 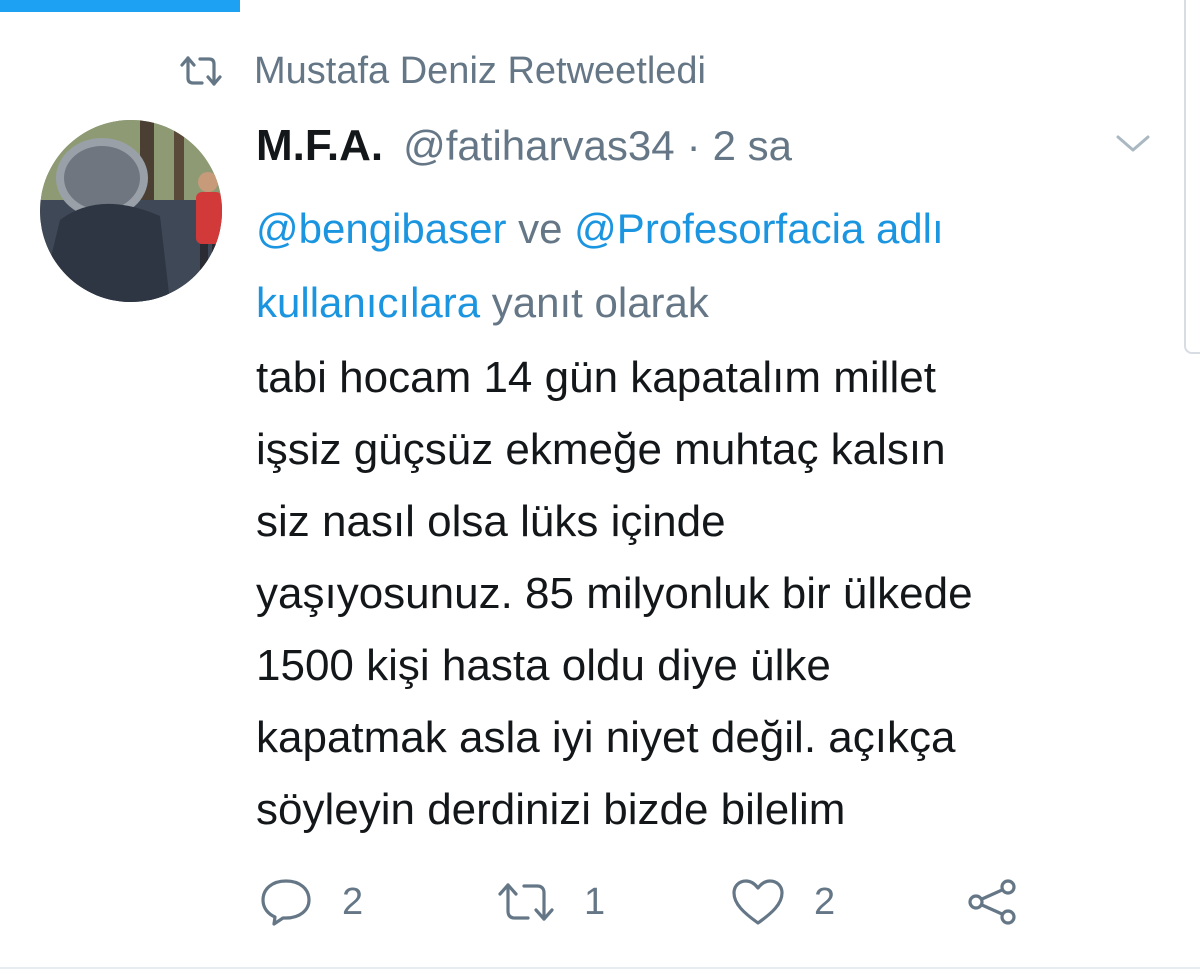 I want to click on retweet-button: 1, so click(x=550, y=902).